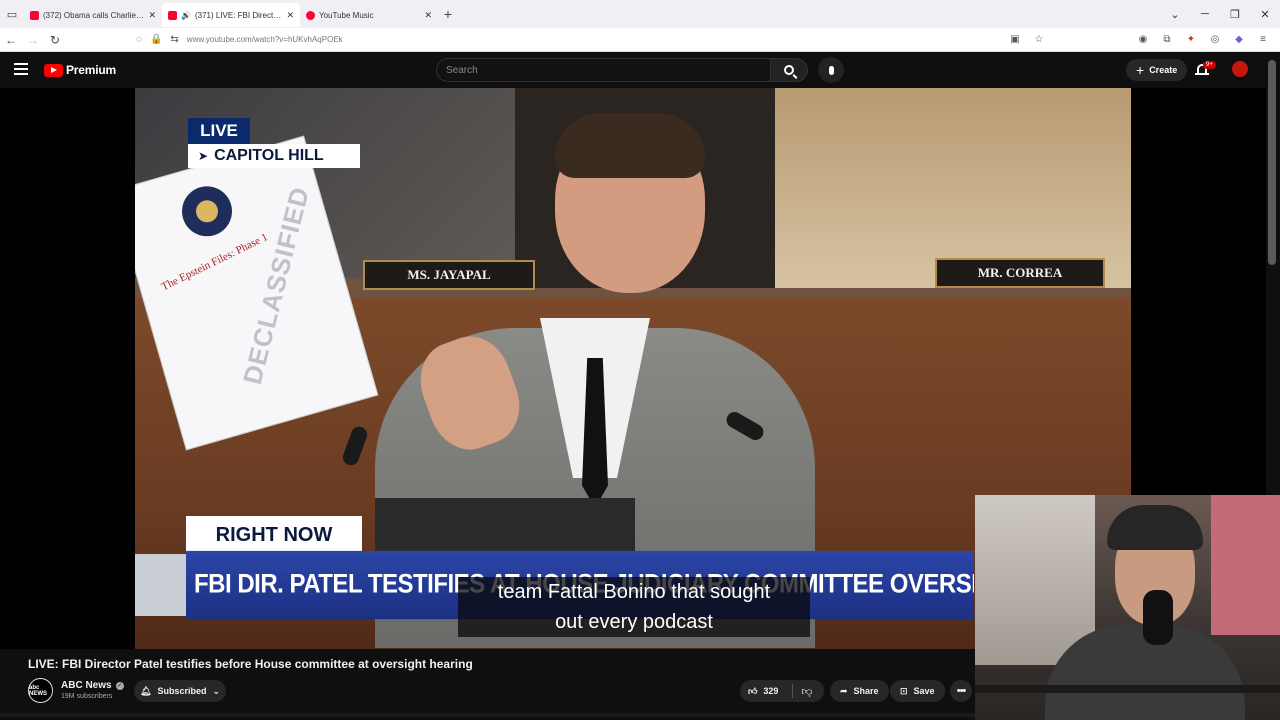 The width and height of the screenshot is (1280, 720). What do you see at coordinates (866, 691) in the screenshot?
I see `share-label: Share` at bounding box center [866, 691].